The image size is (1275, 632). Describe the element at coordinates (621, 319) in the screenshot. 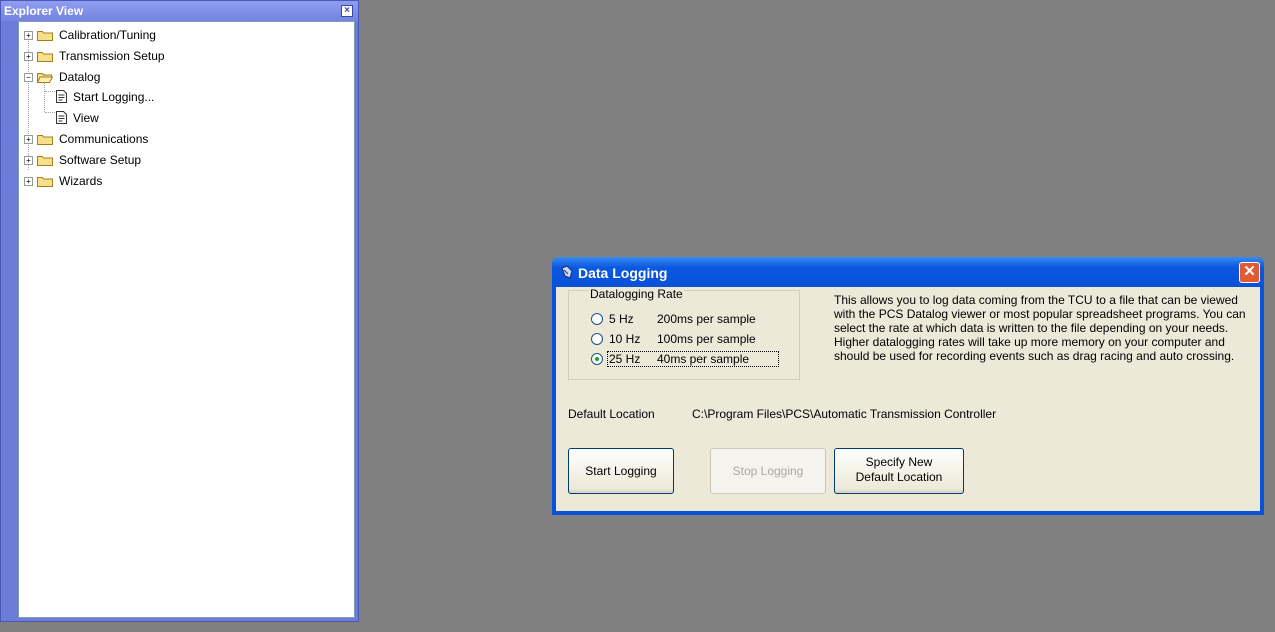

I see `rate-hz-label: 5 Hz` at that location.